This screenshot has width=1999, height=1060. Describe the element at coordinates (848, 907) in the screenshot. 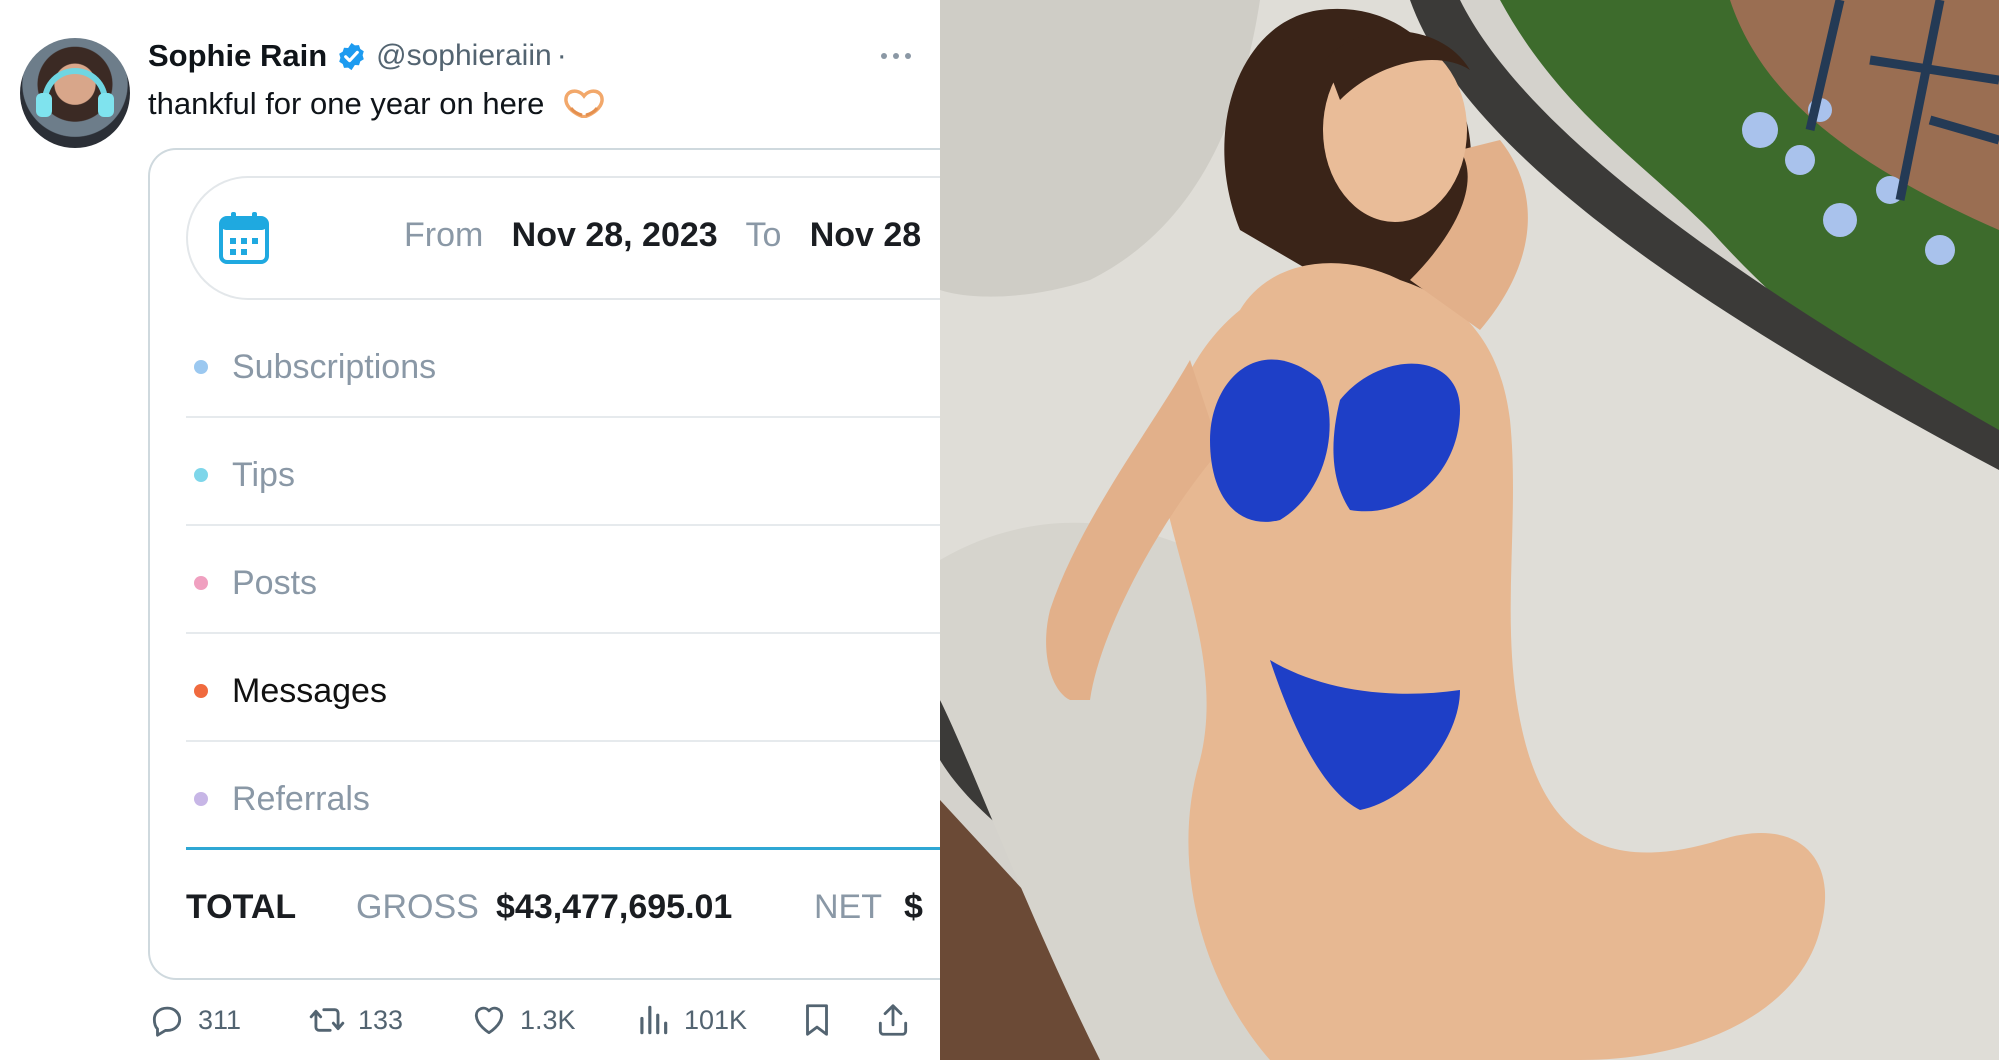

I see `net-label: NET` at that location.